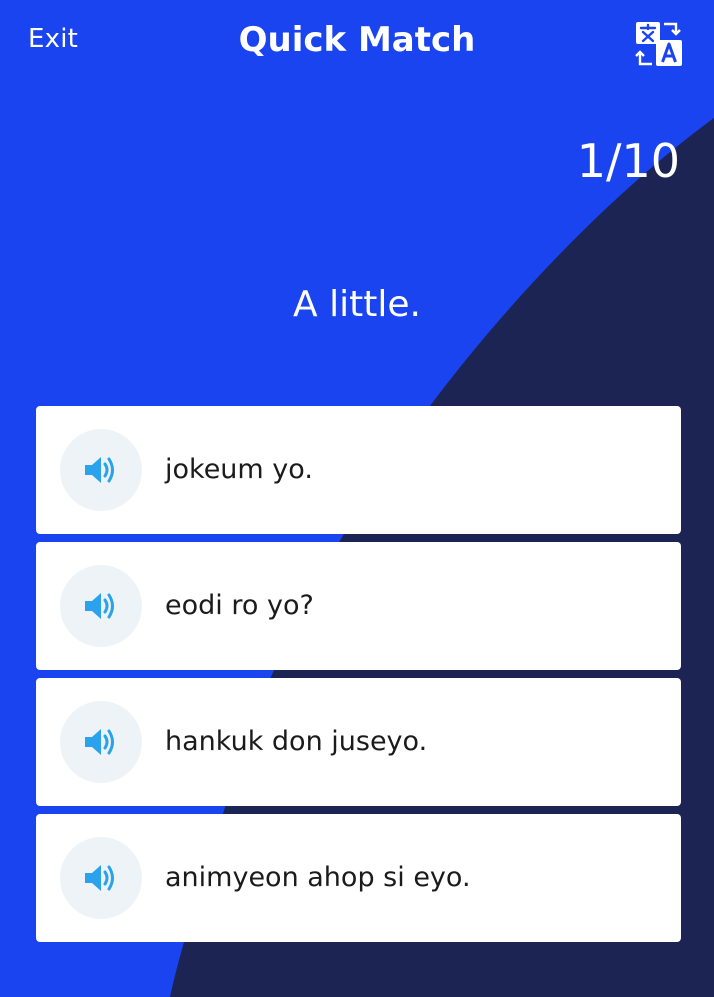 The image size is (714, 997). I want to click on translate-button, so click(659, 44).